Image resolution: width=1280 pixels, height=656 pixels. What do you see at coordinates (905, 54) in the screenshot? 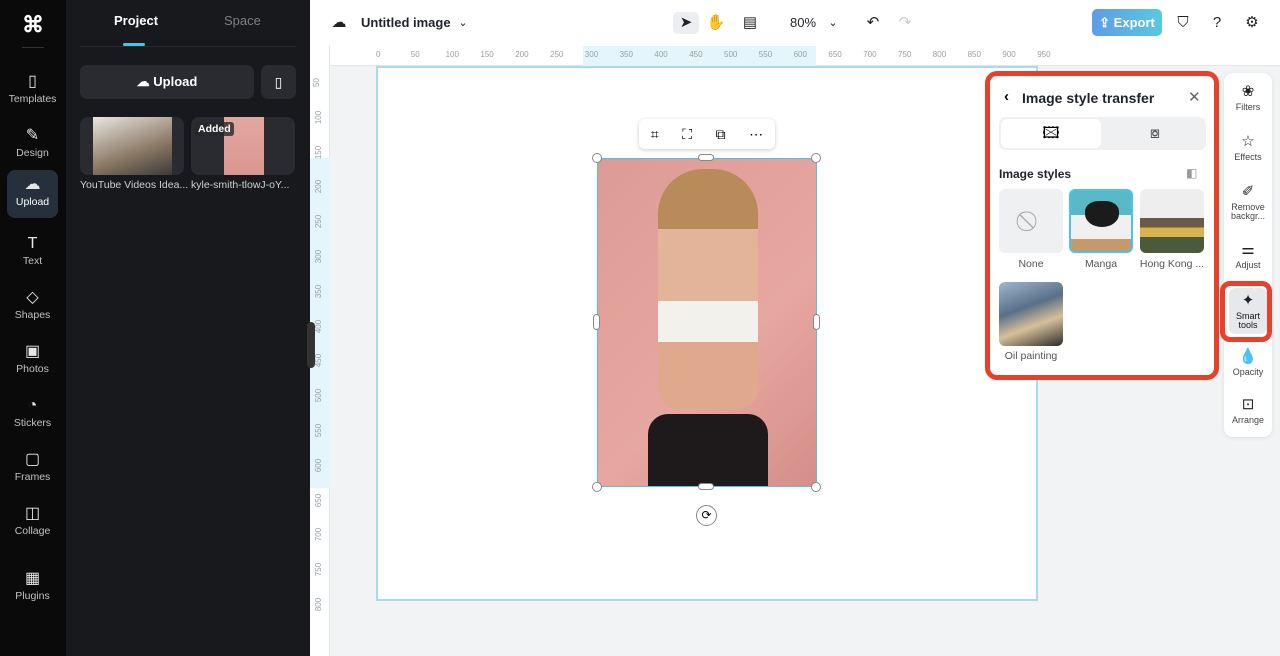
I see `ruler-label: 750` at bounding box center [905, 54].